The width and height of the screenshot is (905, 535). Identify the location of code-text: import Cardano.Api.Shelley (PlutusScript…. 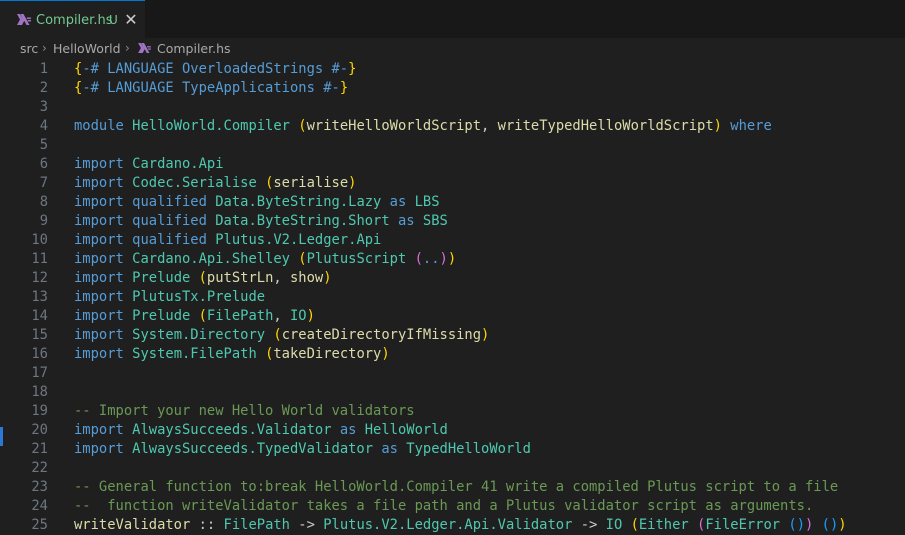
(265, 259).